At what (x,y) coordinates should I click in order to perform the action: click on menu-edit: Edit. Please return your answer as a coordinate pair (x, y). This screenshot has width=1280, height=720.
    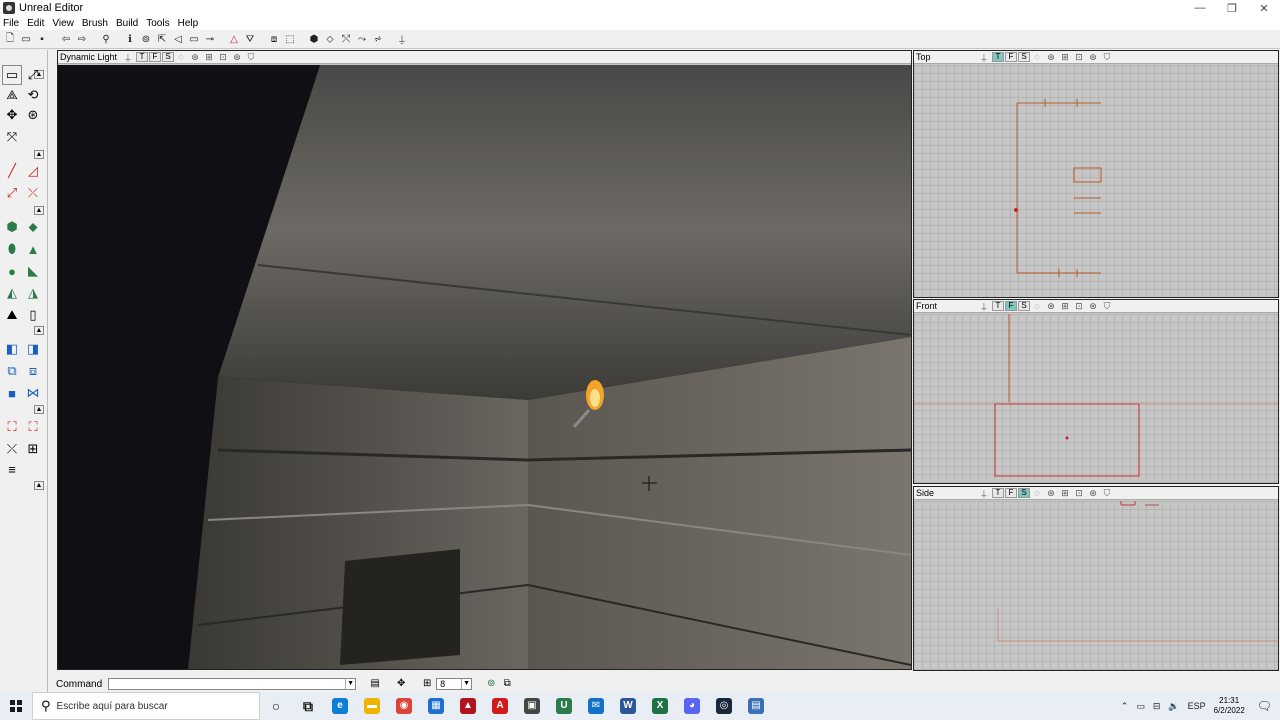
    Looking at the image, I should click on (35, 23).